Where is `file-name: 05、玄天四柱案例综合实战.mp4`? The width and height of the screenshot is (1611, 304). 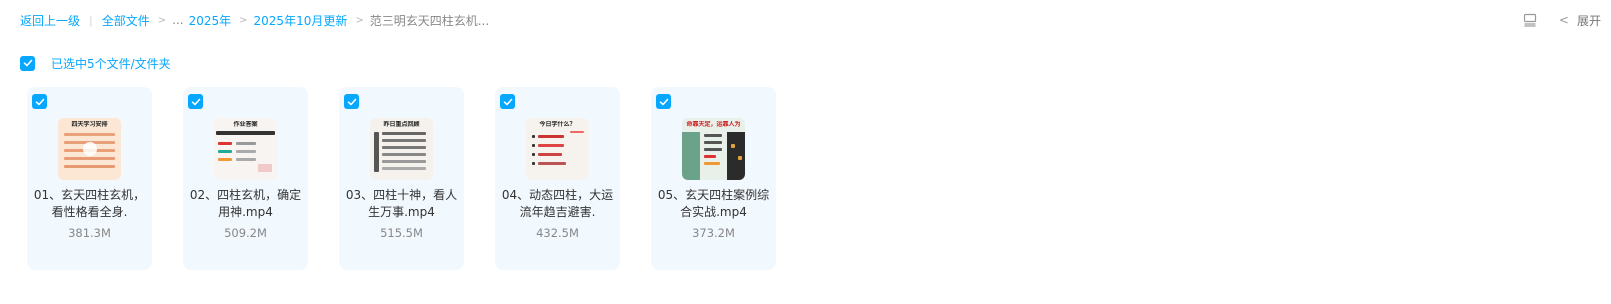 file-name: 05、玄天四柱案例综合实战.mp4 is located at coordinates (713, 203).